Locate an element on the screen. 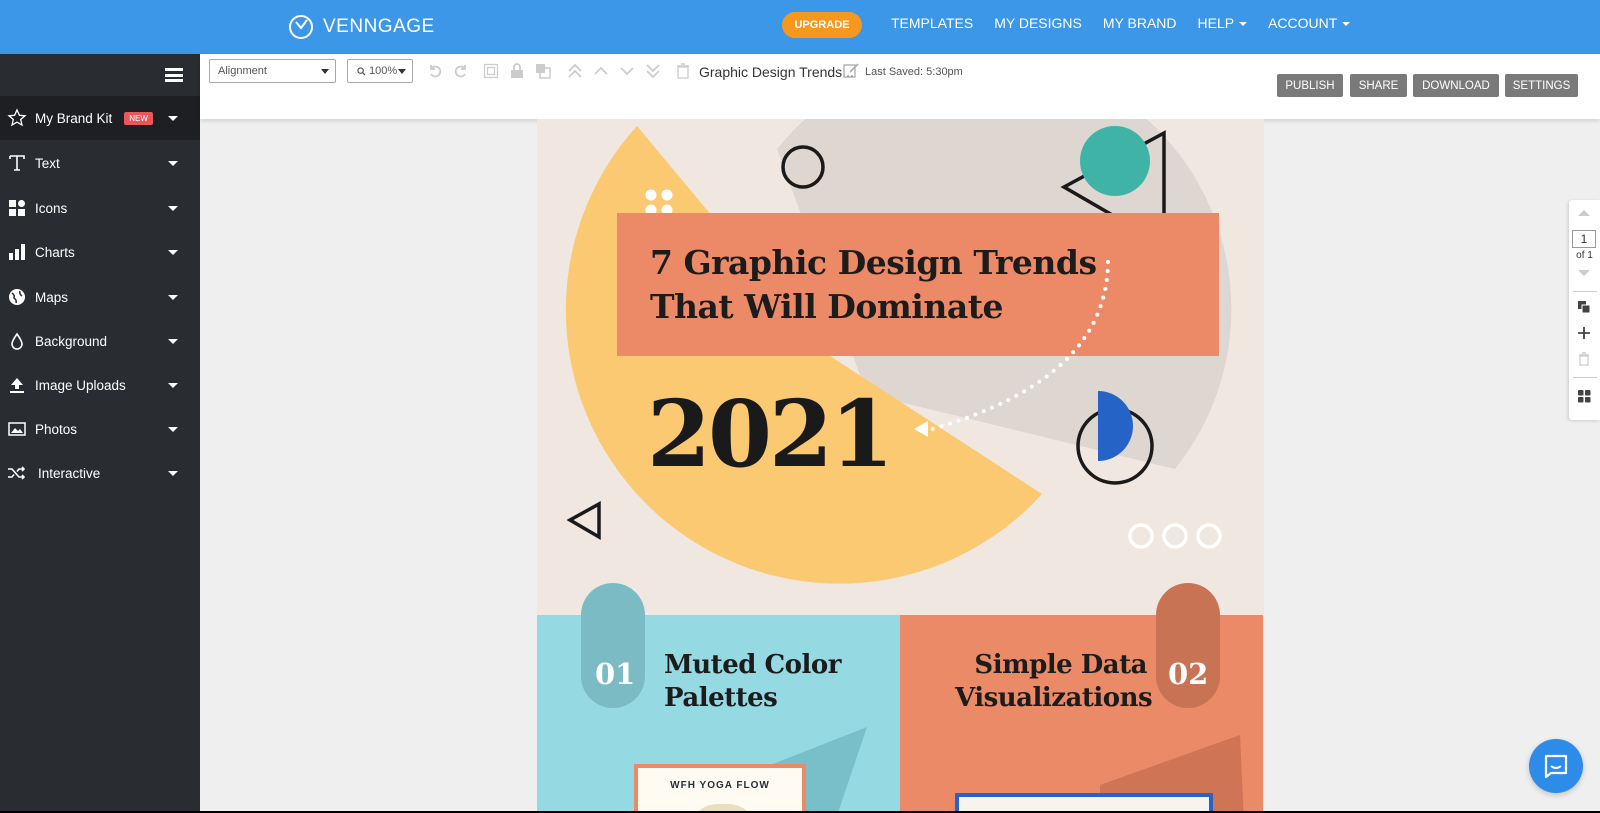 This screenshot has width=1600, height=813. teal-circle-shape is located at coordinates (1115, 161).